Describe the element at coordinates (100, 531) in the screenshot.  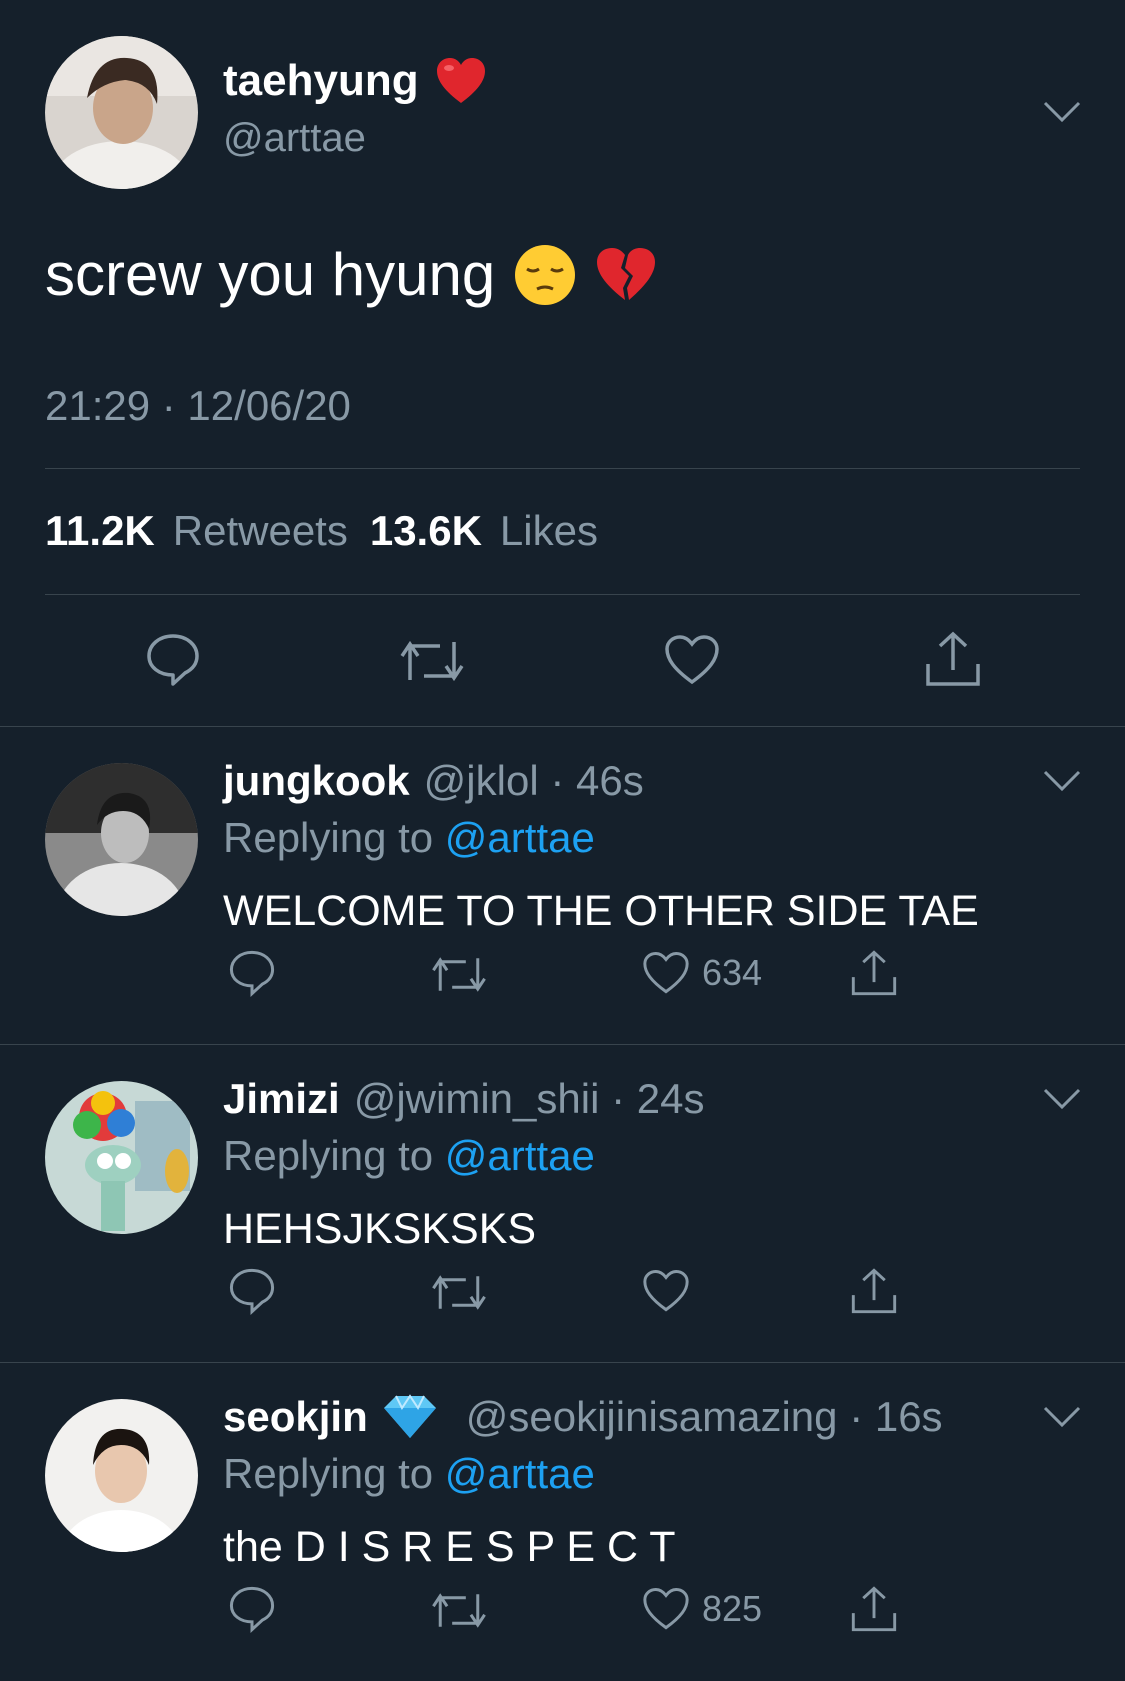
I see `retweets-count: 11.2K` at that location.